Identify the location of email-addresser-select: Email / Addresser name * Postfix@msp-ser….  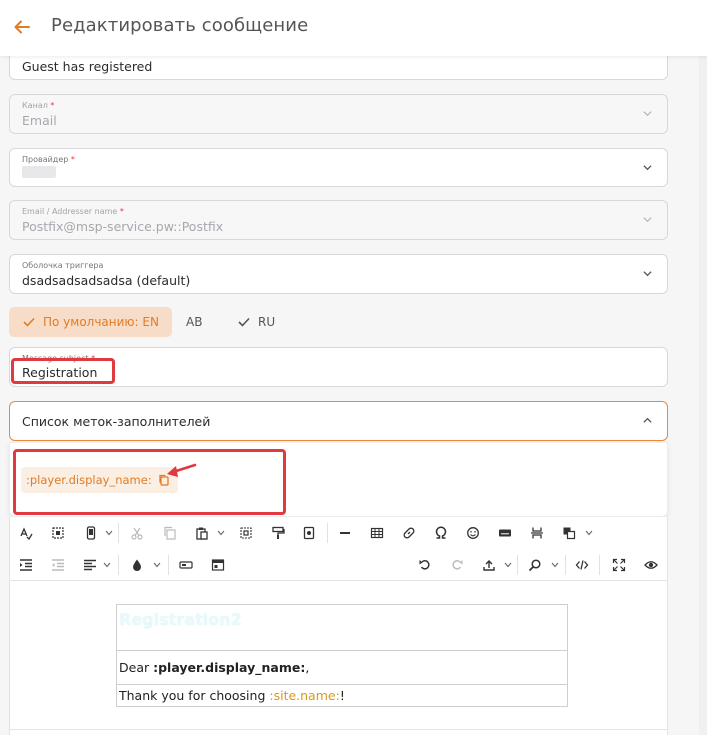
(338, 220).